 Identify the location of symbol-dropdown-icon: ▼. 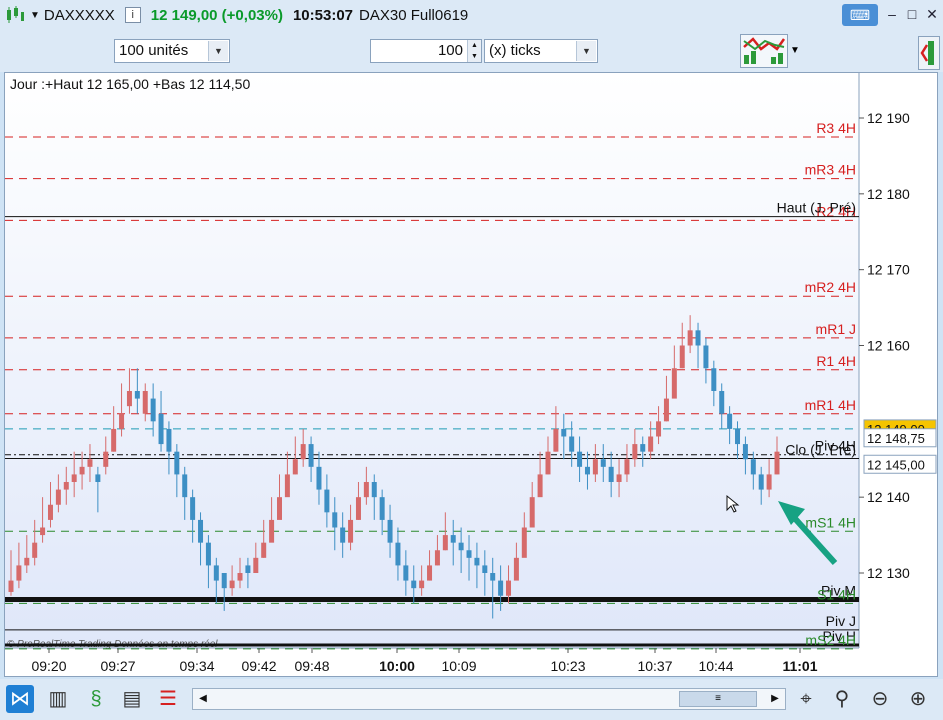
(35, 15).